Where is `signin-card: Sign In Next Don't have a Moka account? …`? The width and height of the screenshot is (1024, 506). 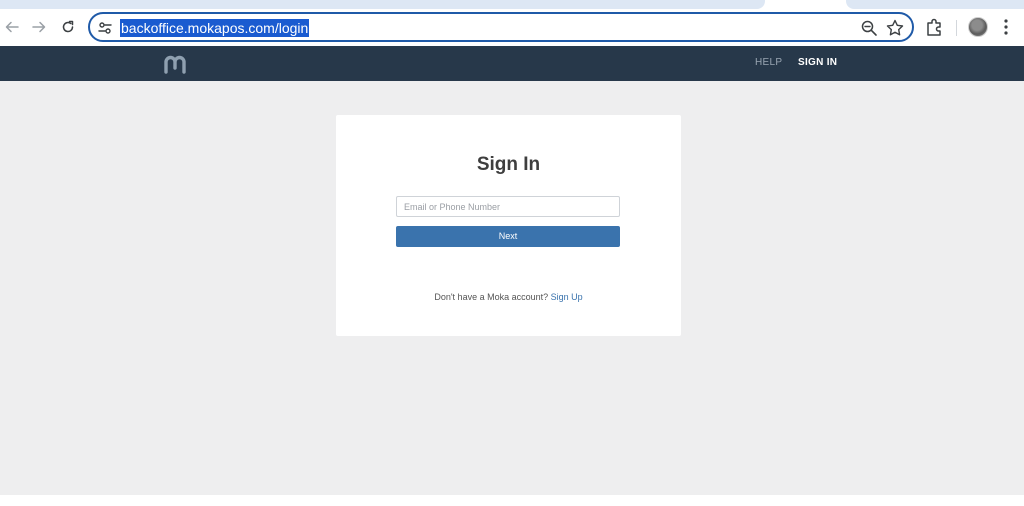
signin-card: Sign In Next Don't have a Moka account? … is located at coordinates (508, 225).